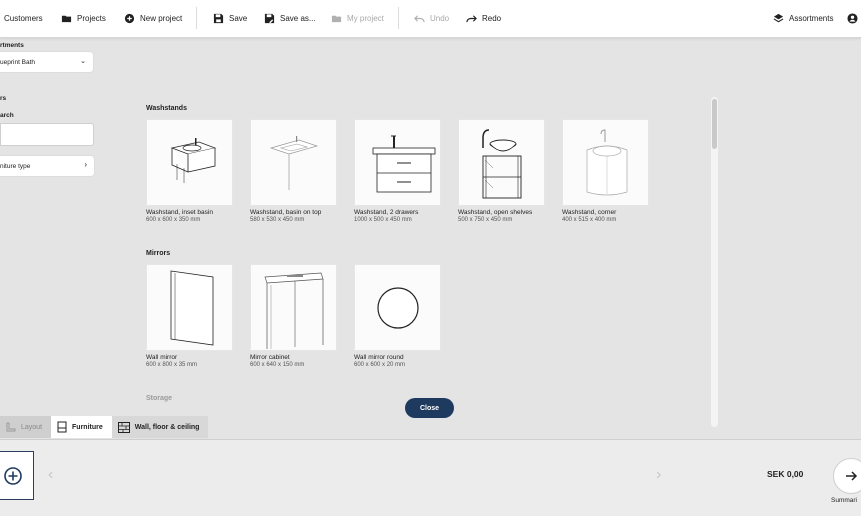 The height and width of the screenshot is (516, 861). I want to click on save-icon, so click(218, 18).